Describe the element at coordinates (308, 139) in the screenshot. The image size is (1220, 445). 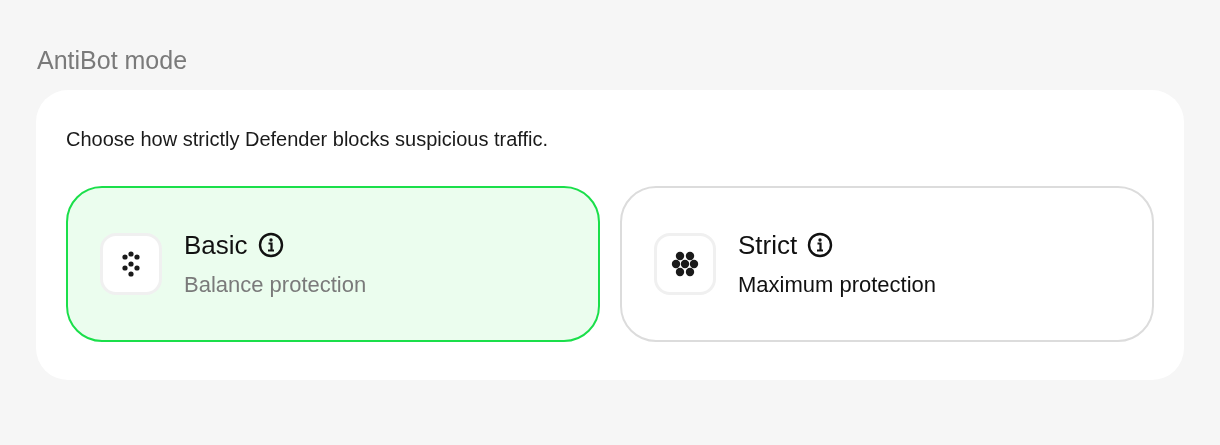
I see `description: Choose how strictly Defender blocks suspicious traffic.` at that location.